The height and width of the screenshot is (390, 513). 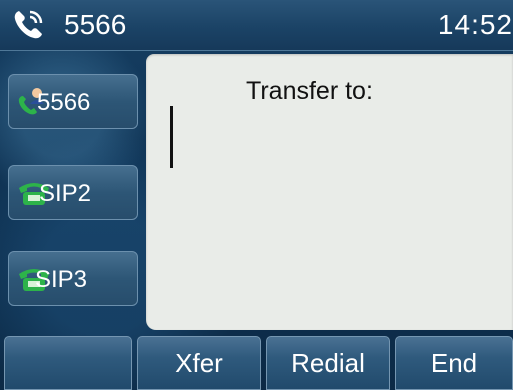 I want to click on softkey-end: End, so click(x=454, y=363).